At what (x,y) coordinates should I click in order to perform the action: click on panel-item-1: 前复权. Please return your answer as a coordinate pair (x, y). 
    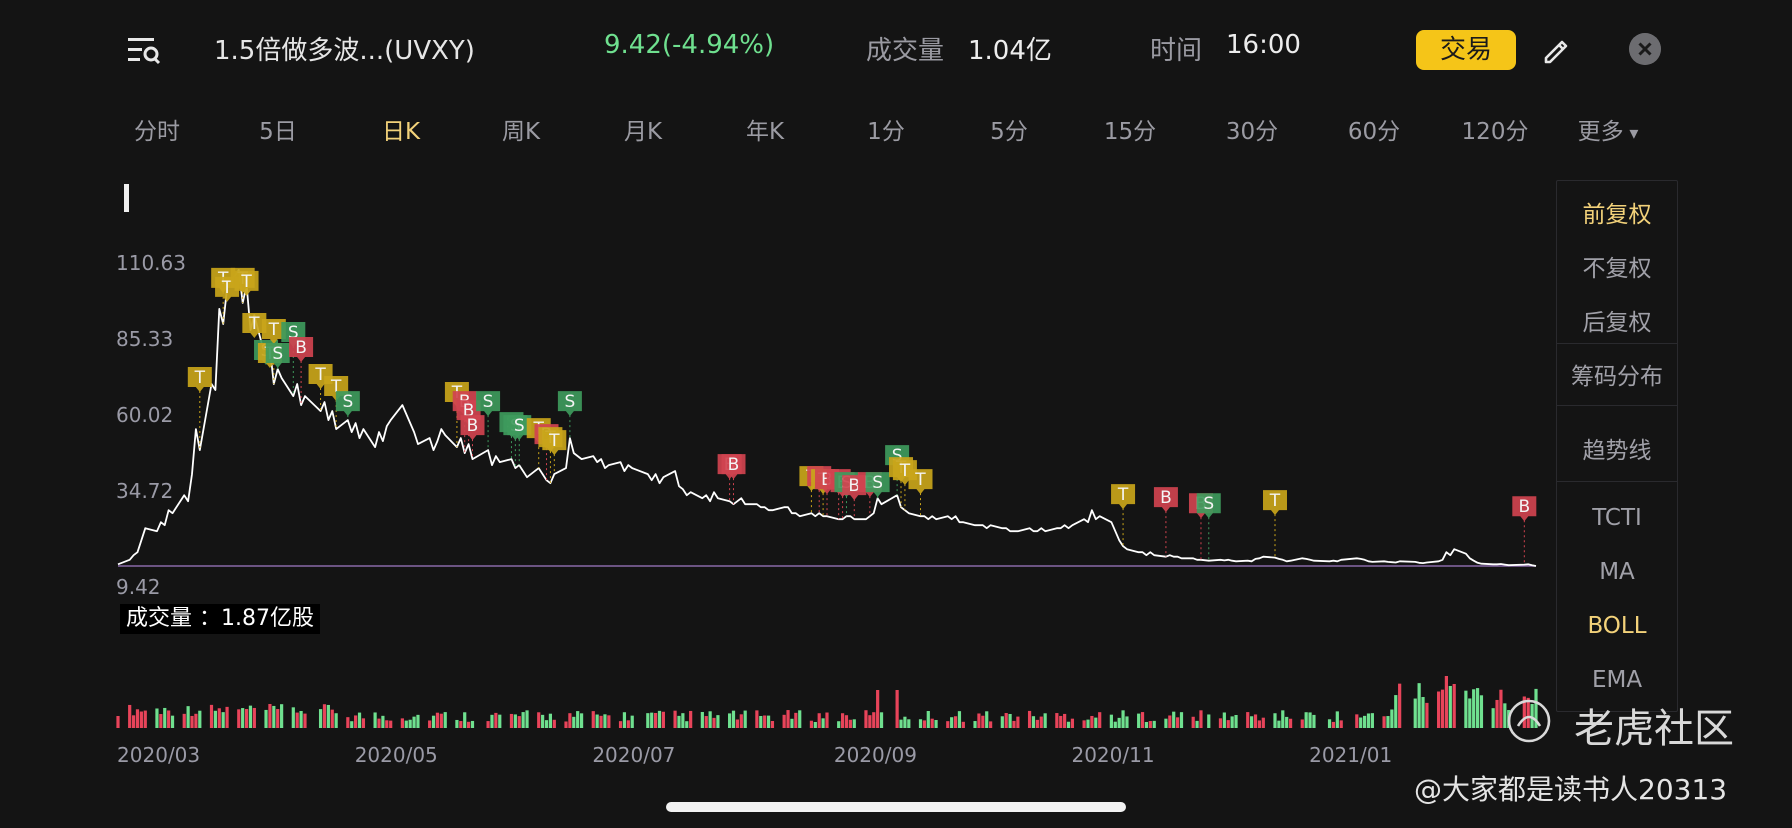
    Looking at the image, I should click on (1617, 212).